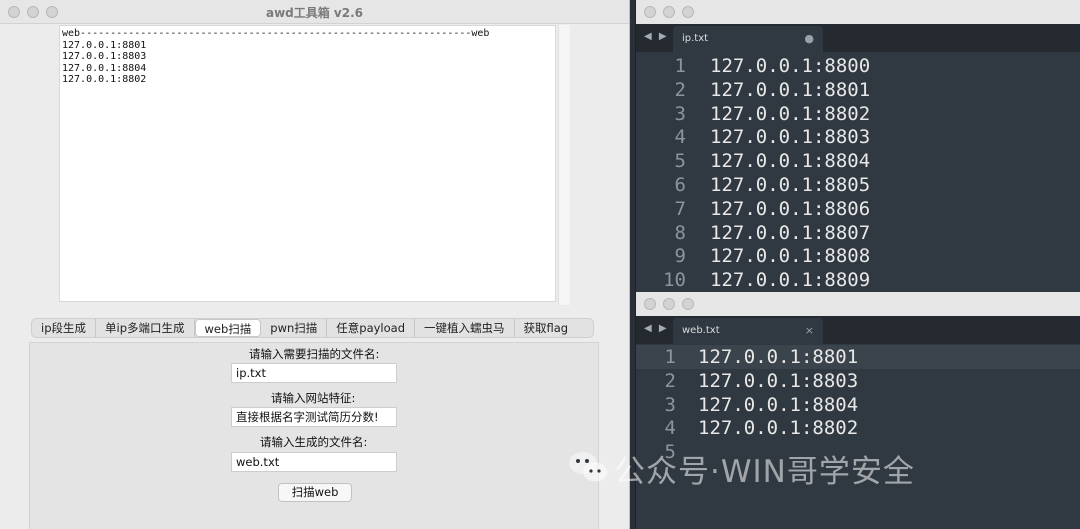 The height and width of the screenshot is (529, 1080). Describe the element at coordinates (674, 280) in the screenshot. I see `line-number: 10` at that location.